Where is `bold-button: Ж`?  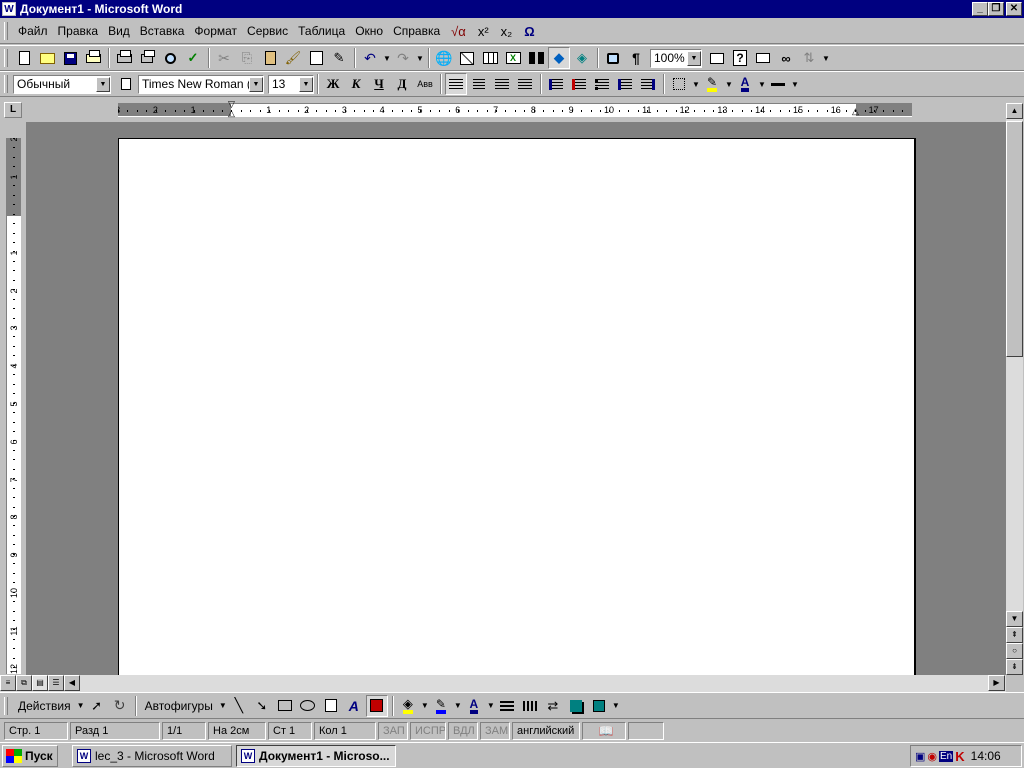
bold-button: Ж is located at coordinates (333, 84).